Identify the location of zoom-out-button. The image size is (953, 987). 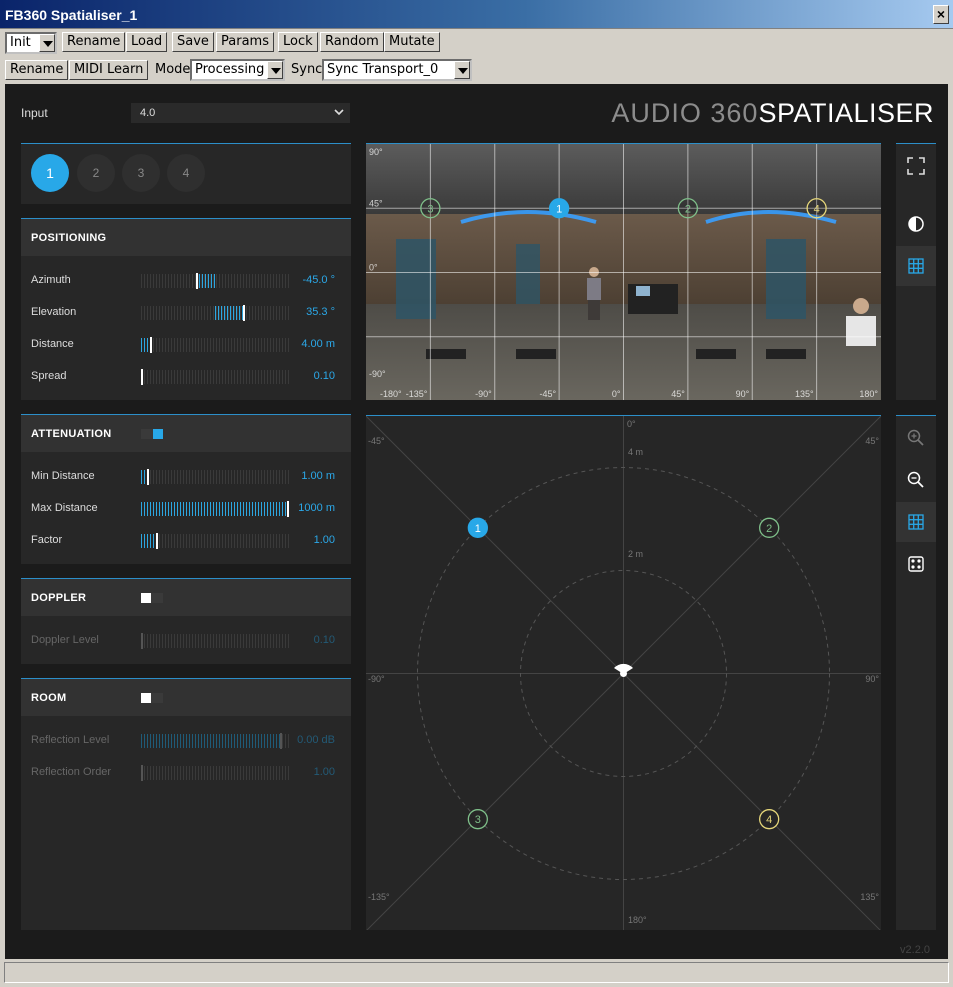
(916, 480).